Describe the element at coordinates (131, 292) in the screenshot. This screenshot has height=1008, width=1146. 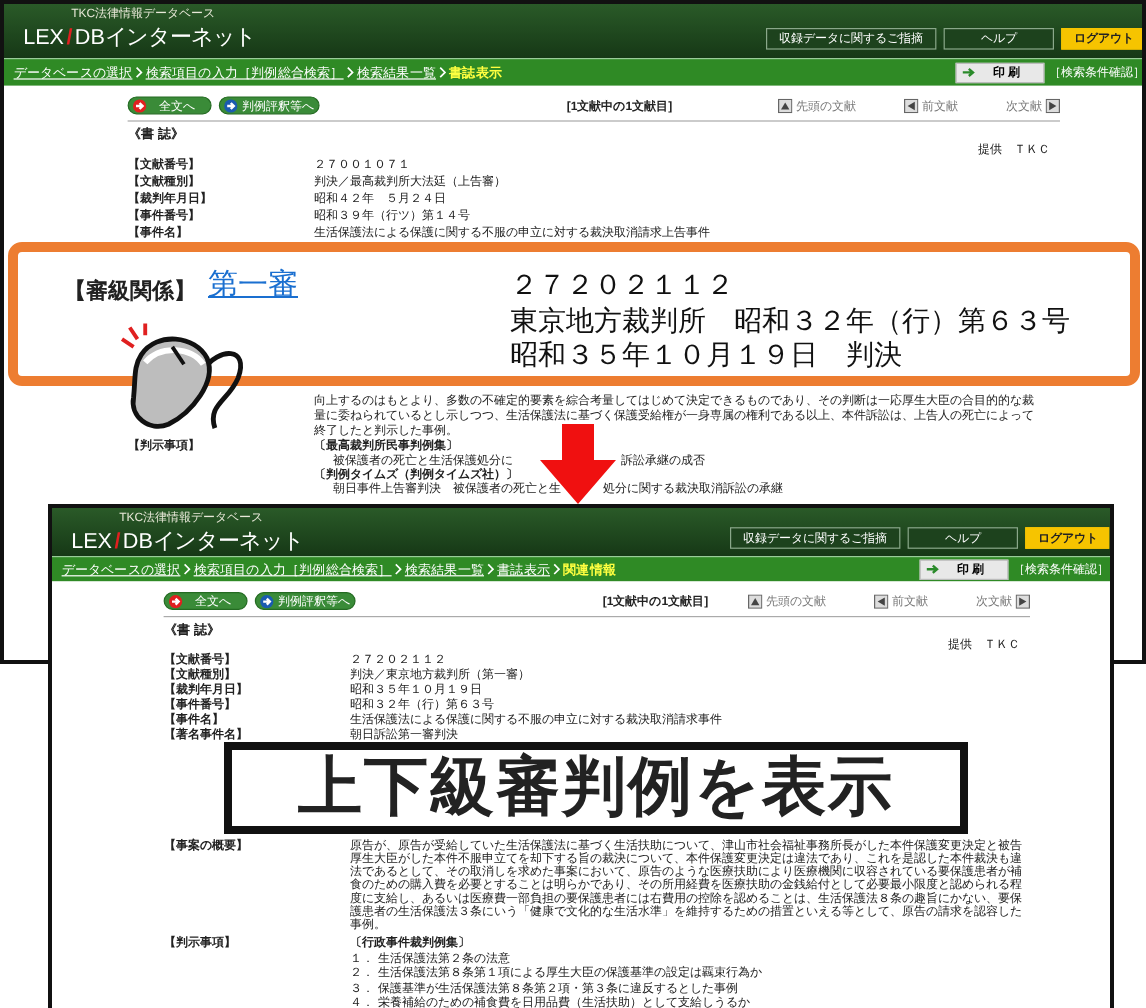
I see `field-label: 【審級関係】` at that location.